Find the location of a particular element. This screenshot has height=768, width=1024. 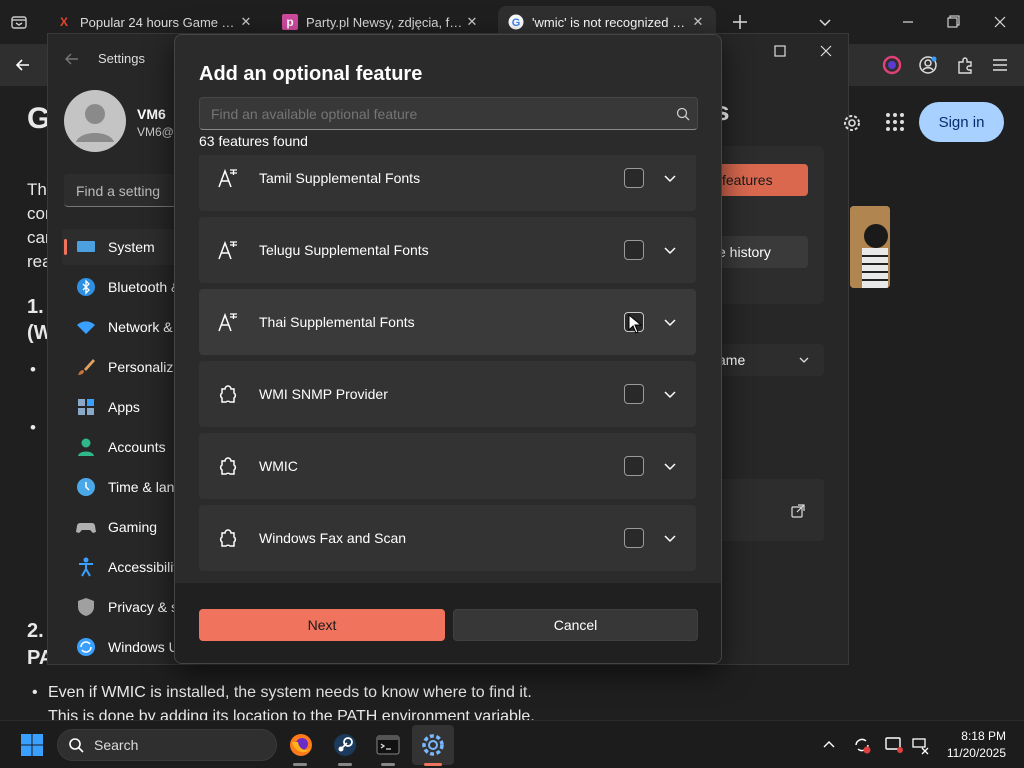

section-heading: 1. is located at coordinates (35, 307).